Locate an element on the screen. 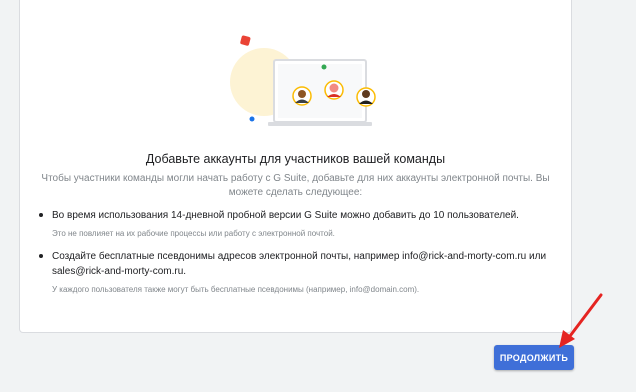  green-dot-shape is located at coordinates (324, 67).